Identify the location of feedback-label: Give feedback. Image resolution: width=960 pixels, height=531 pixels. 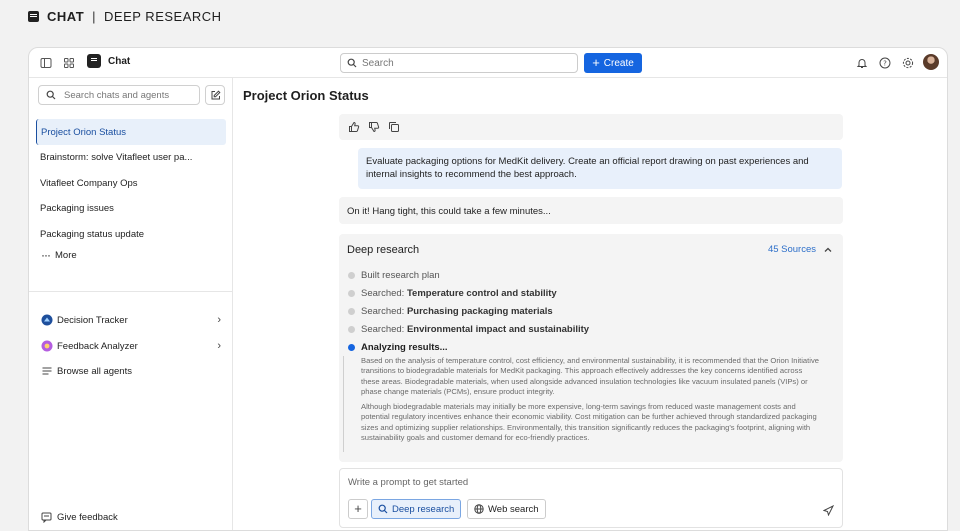
(87, 517).